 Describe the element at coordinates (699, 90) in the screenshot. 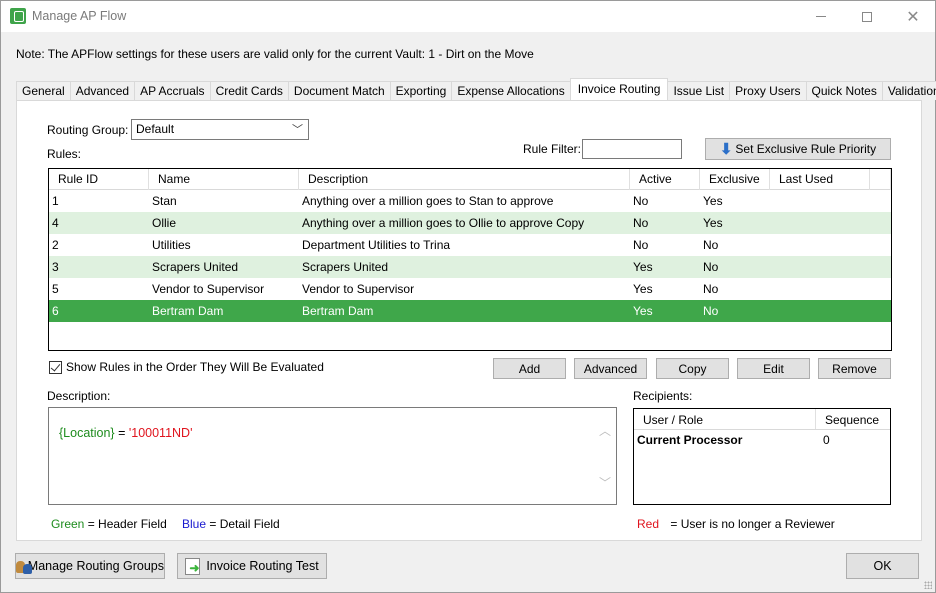

I see `tab-issue-list: Issue List` at that location.